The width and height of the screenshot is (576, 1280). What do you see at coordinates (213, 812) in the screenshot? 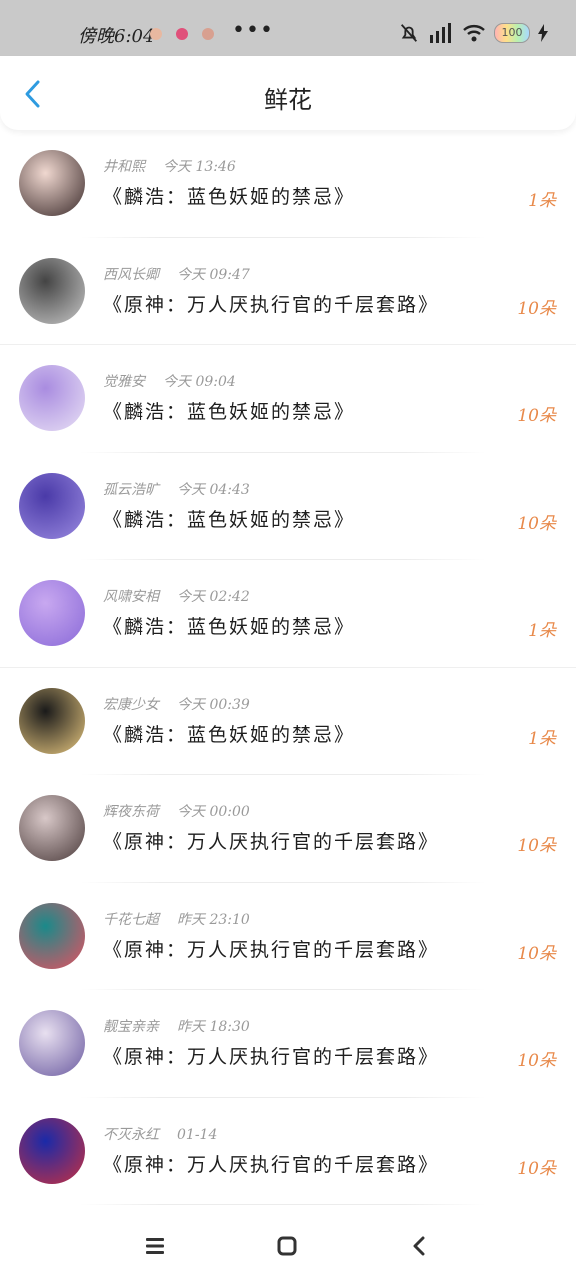
I see `gift-time: 今天 00:00` at bounding box center [213, 812].